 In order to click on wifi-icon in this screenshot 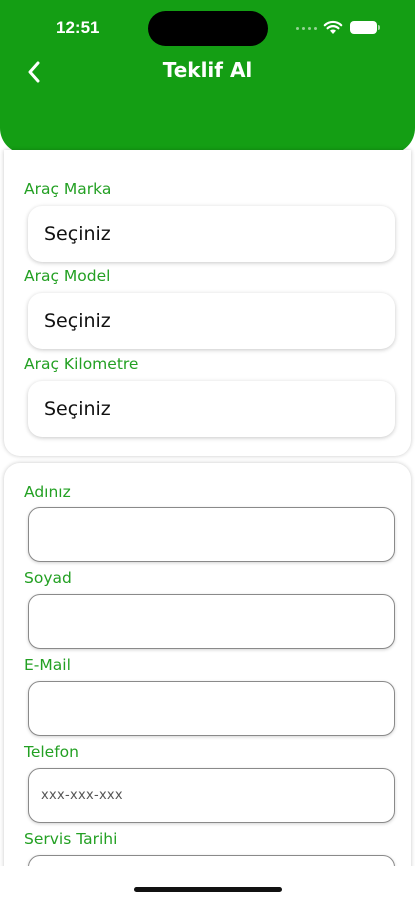, I will do `click(333, 27)`.